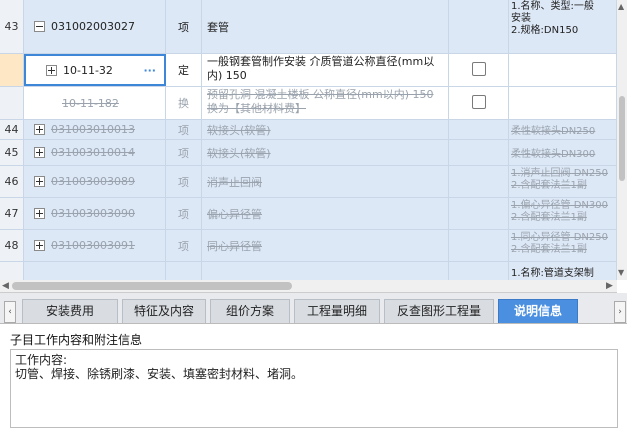 Image resolution: width=627 pixels, height=428 pixels. Describe the element at coordinates (325, 103) in the screenshot. I see `item-name: 预留孔洞 混凝土楼板 公称直径(mm以内) 150 换为【其他材料费】` at that location.